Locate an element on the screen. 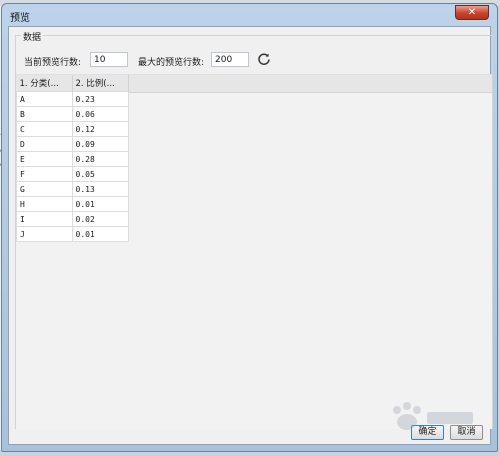  dialog-title: 预览 is located at coordinates (20, 18).